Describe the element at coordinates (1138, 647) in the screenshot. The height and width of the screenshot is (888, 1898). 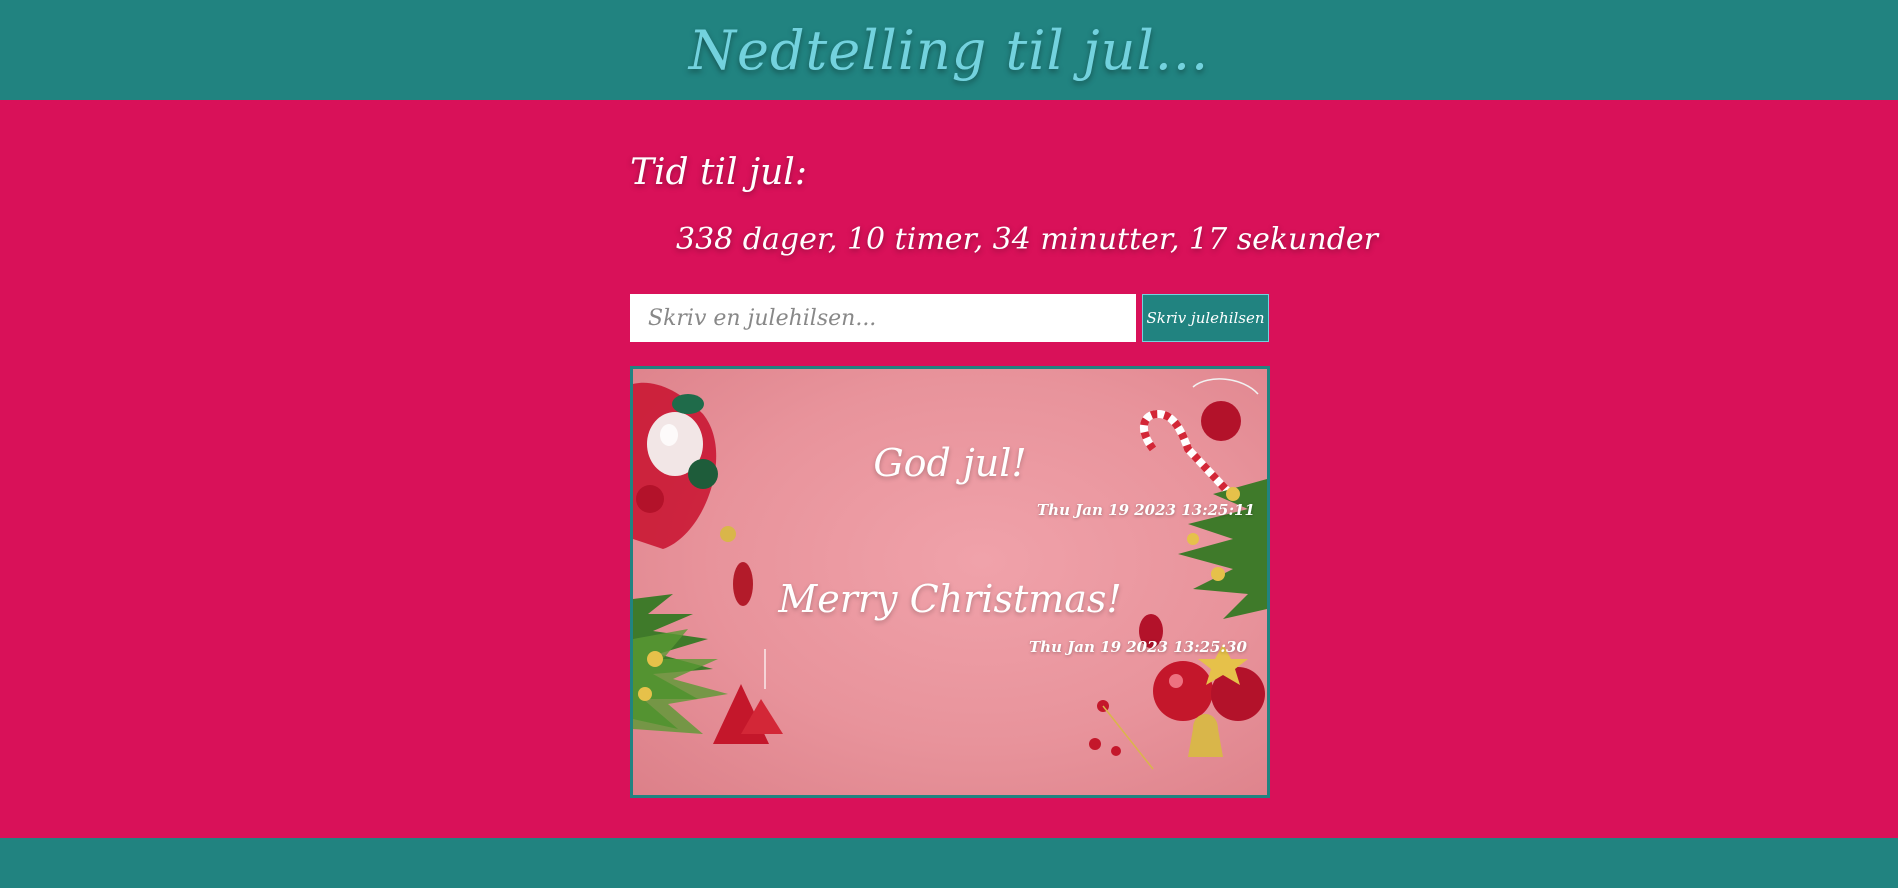
I see `greeting-timestamp: Thu Jan 19 2023 13:25:30` at that location.